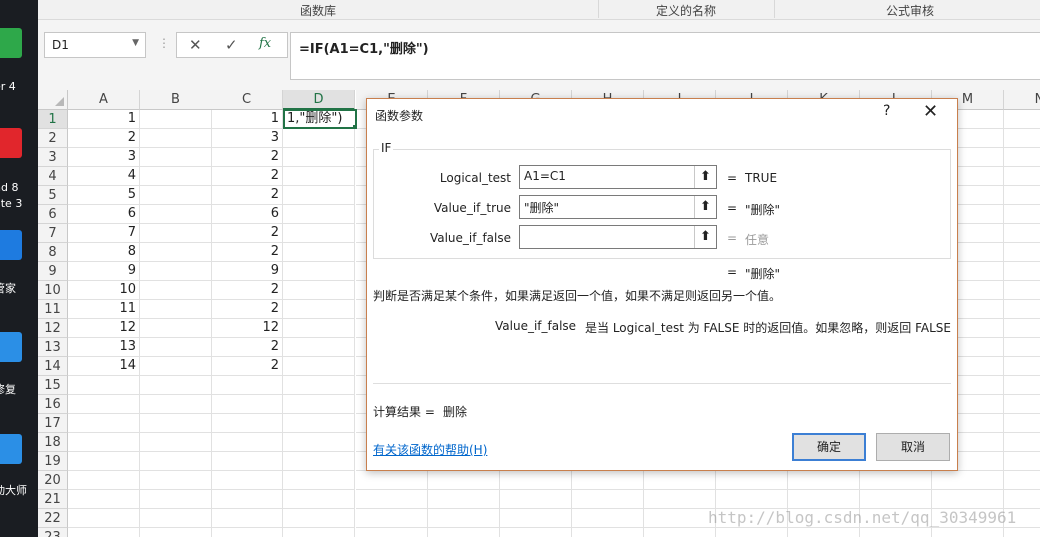 This screenshot has height=537, width=1040. Describe the element at coordinates (53, 138) in the screenshot. I see `row-header-2: 2` at that location.